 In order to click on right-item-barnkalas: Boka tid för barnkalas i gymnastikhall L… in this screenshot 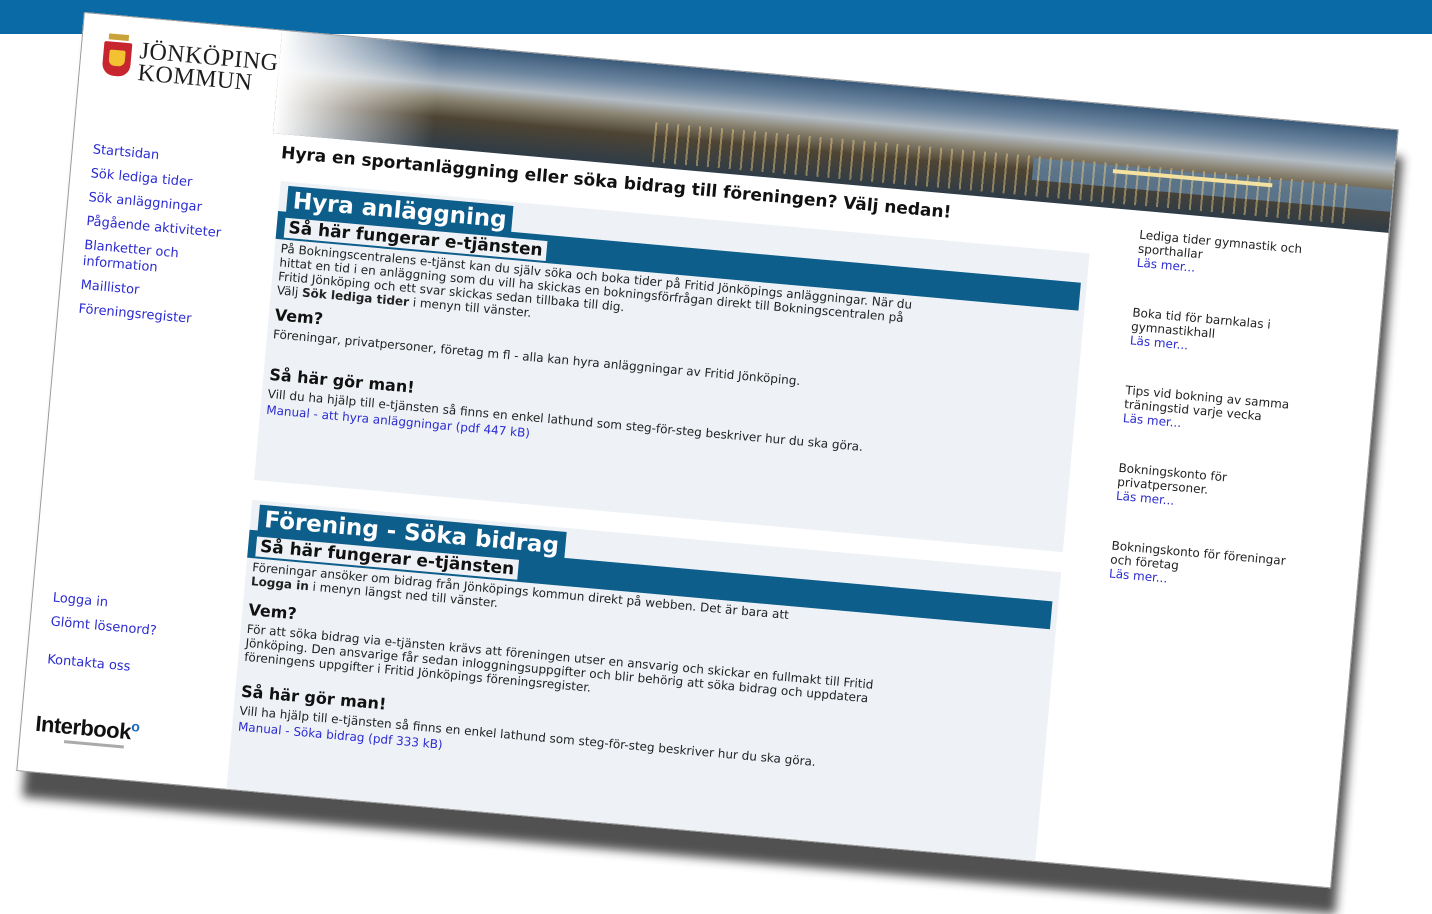, I will do `click(1245, 336)`.